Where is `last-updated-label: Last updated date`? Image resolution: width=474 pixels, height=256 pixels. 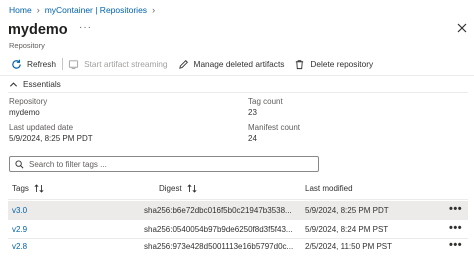
last-updated-label: Last updated date is located at coordinates (41, 127).